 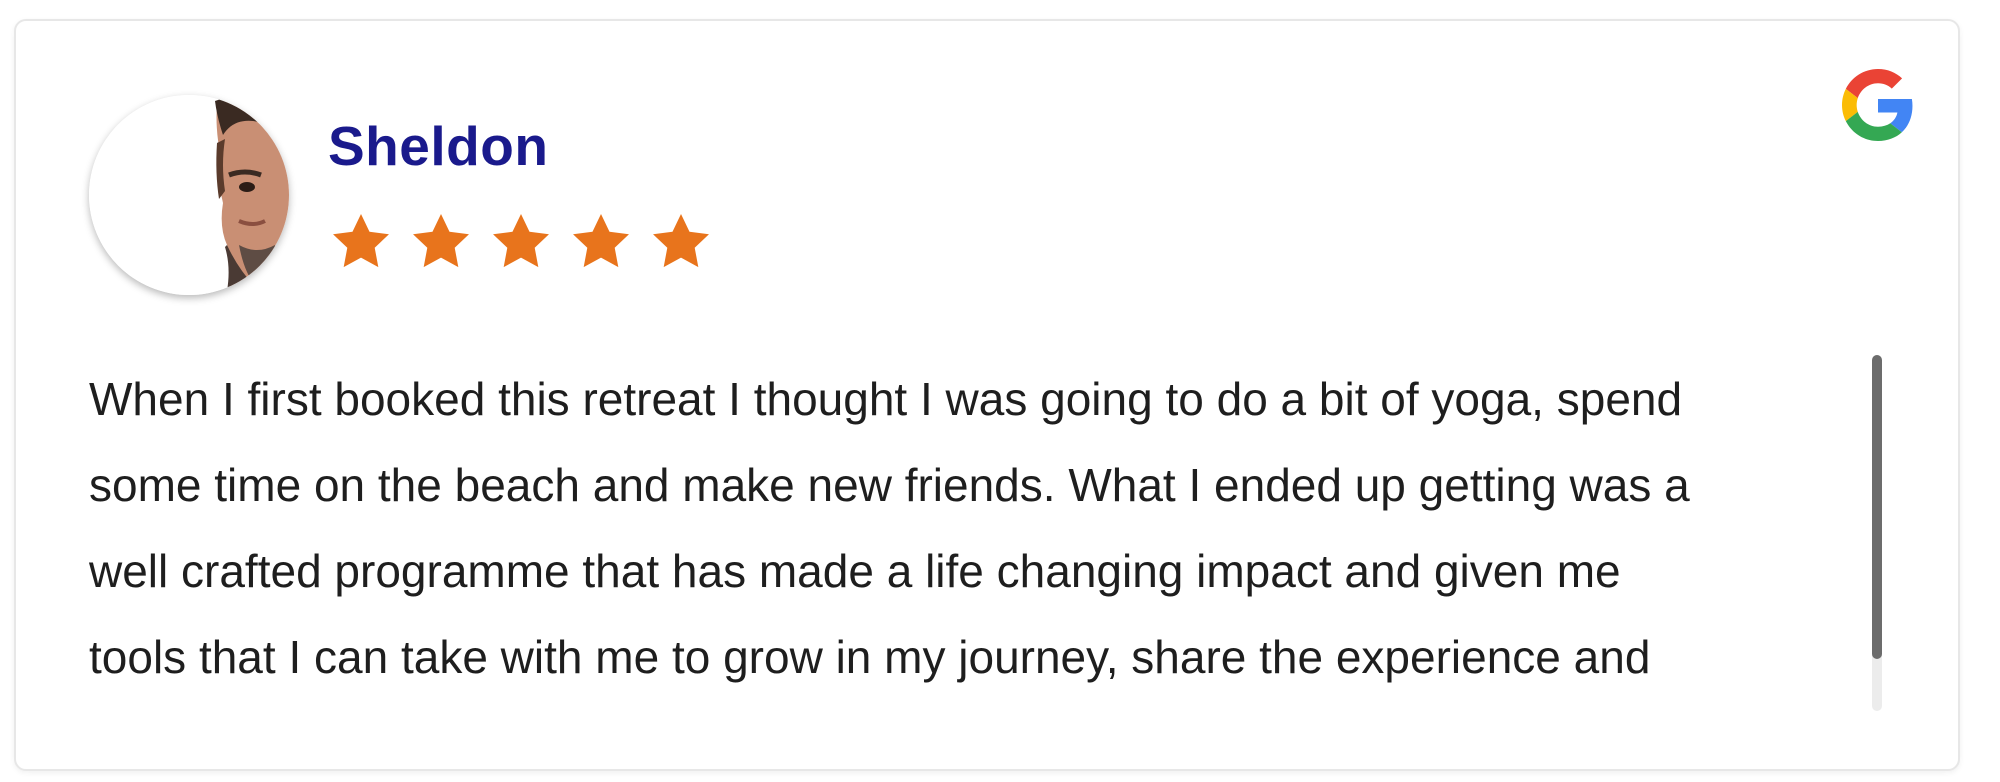 What do you see at coordinates (438, 146) in the screenshot?
I see `reviewer-name: Sheldon` at bounding box center [438, 146].